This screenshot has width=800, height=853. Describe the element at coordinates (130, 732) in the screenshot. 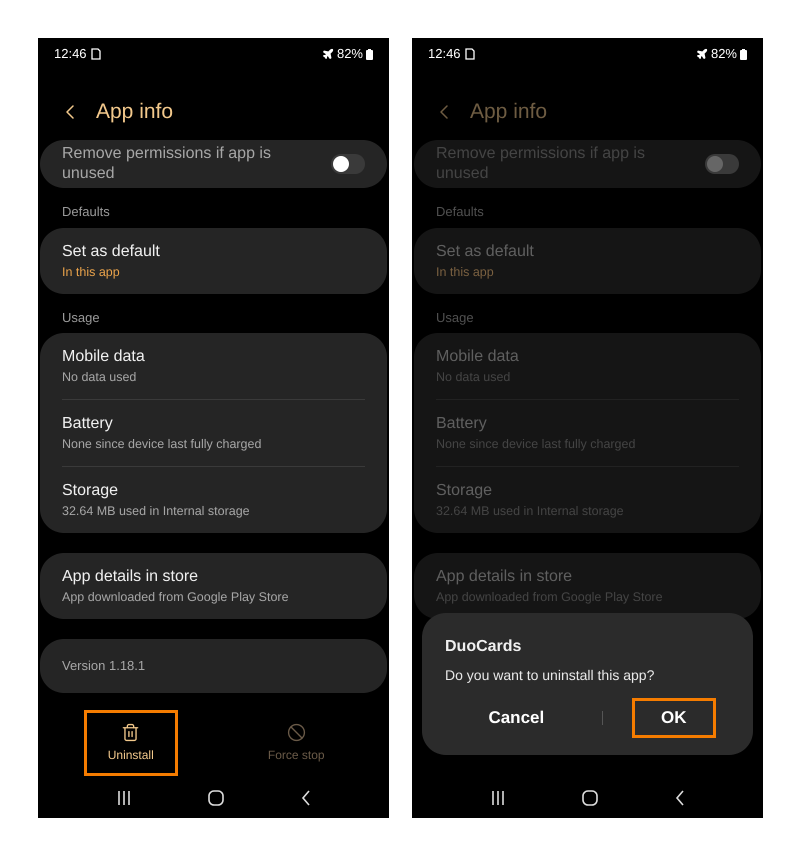

I see `trash-icon` at that location.